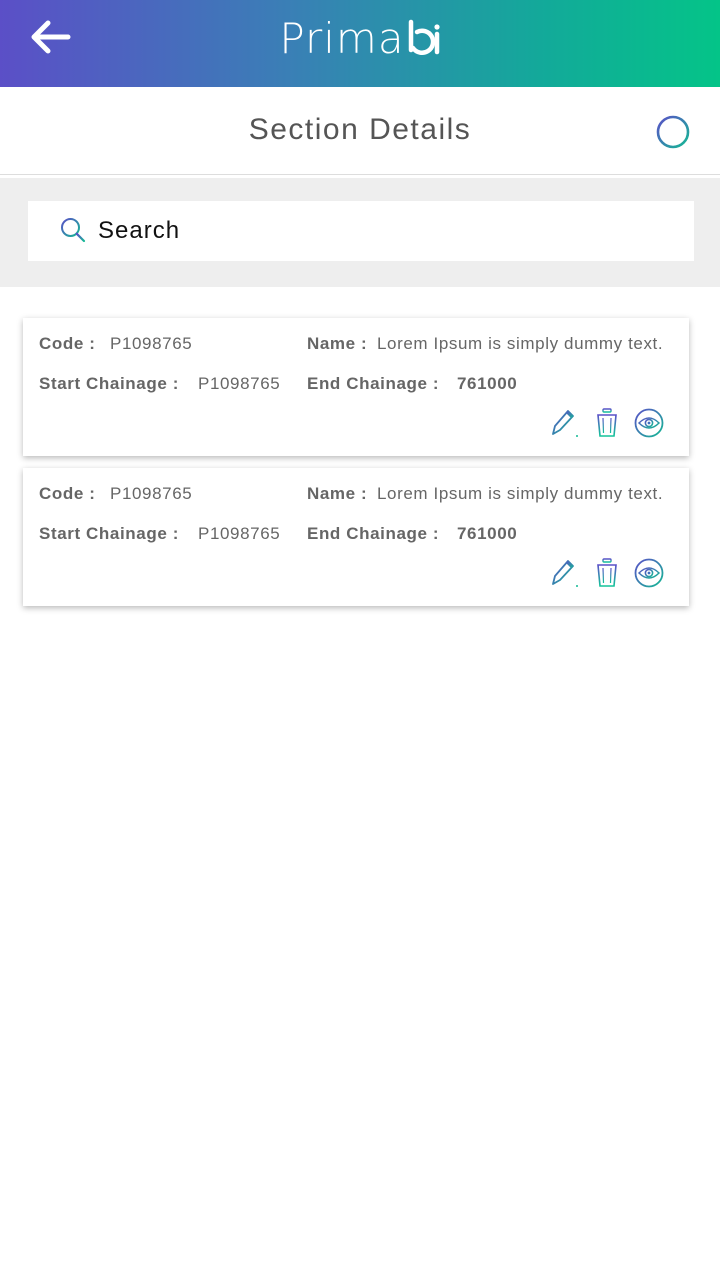 Image resolution: width=720 pixels, height=1280 pixels. I want to click on search-area, so click(360, 232).